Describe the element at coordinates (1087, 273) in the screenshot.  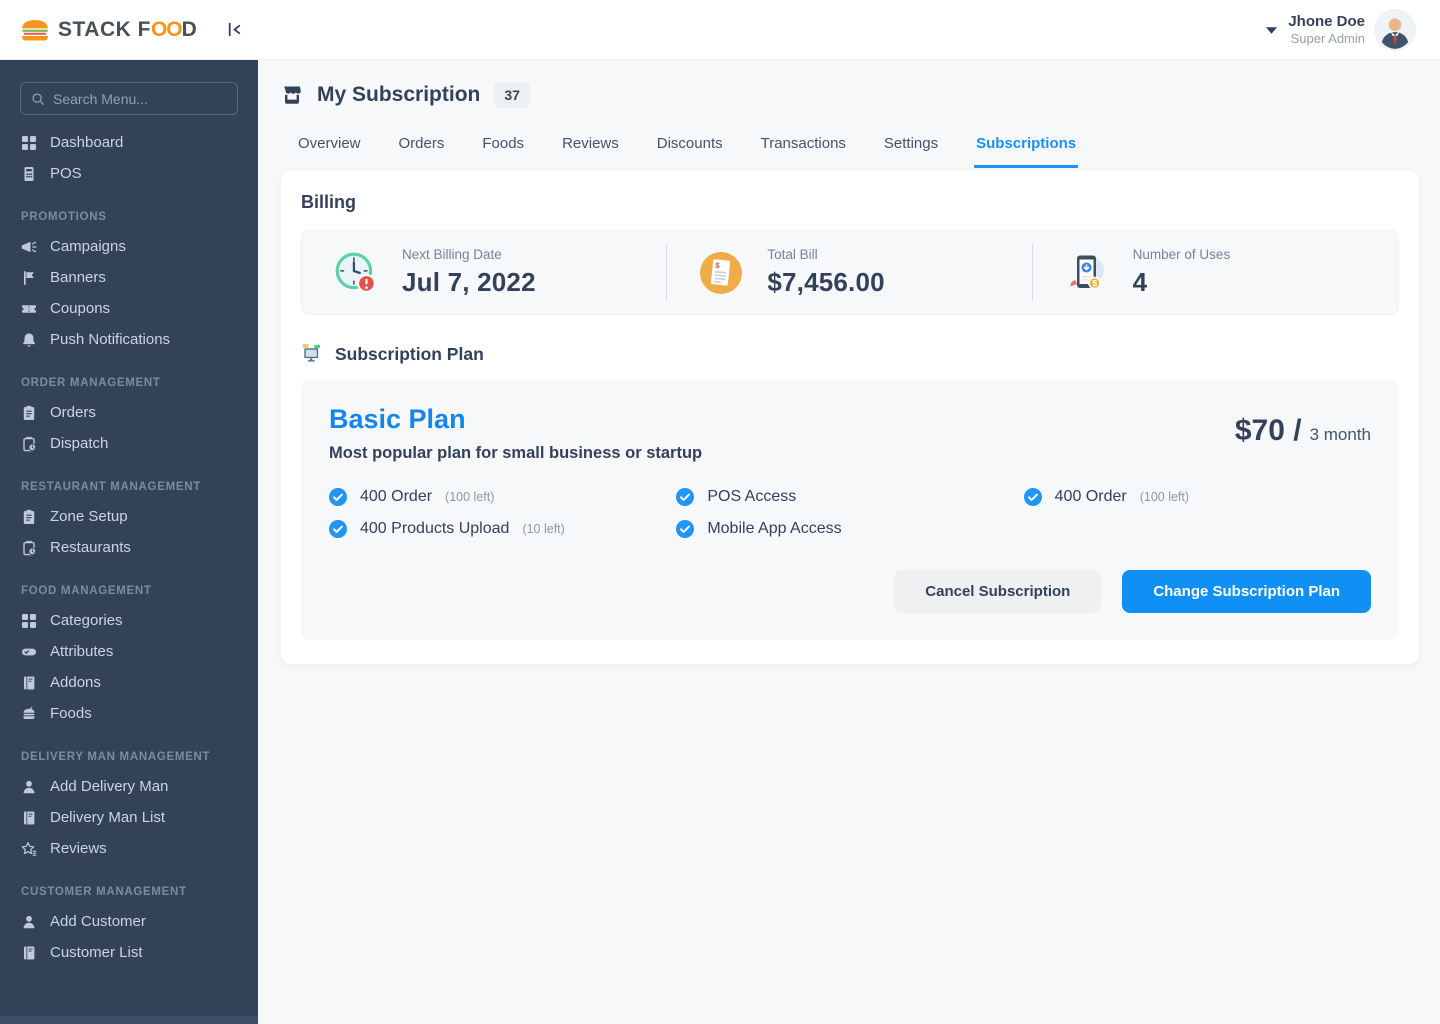
I see `phone-dollar-icon: $` at that location.